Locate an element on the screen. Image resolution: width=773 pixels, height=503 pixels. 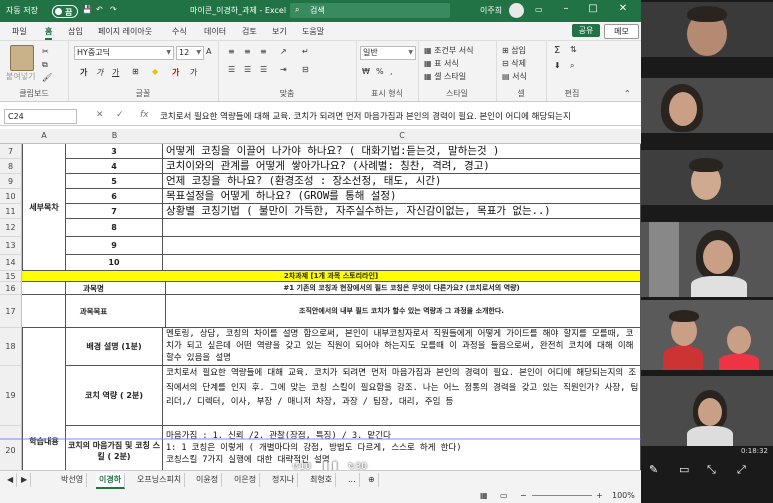
font-color-icon: 가 is located at coordinates (175, 72).